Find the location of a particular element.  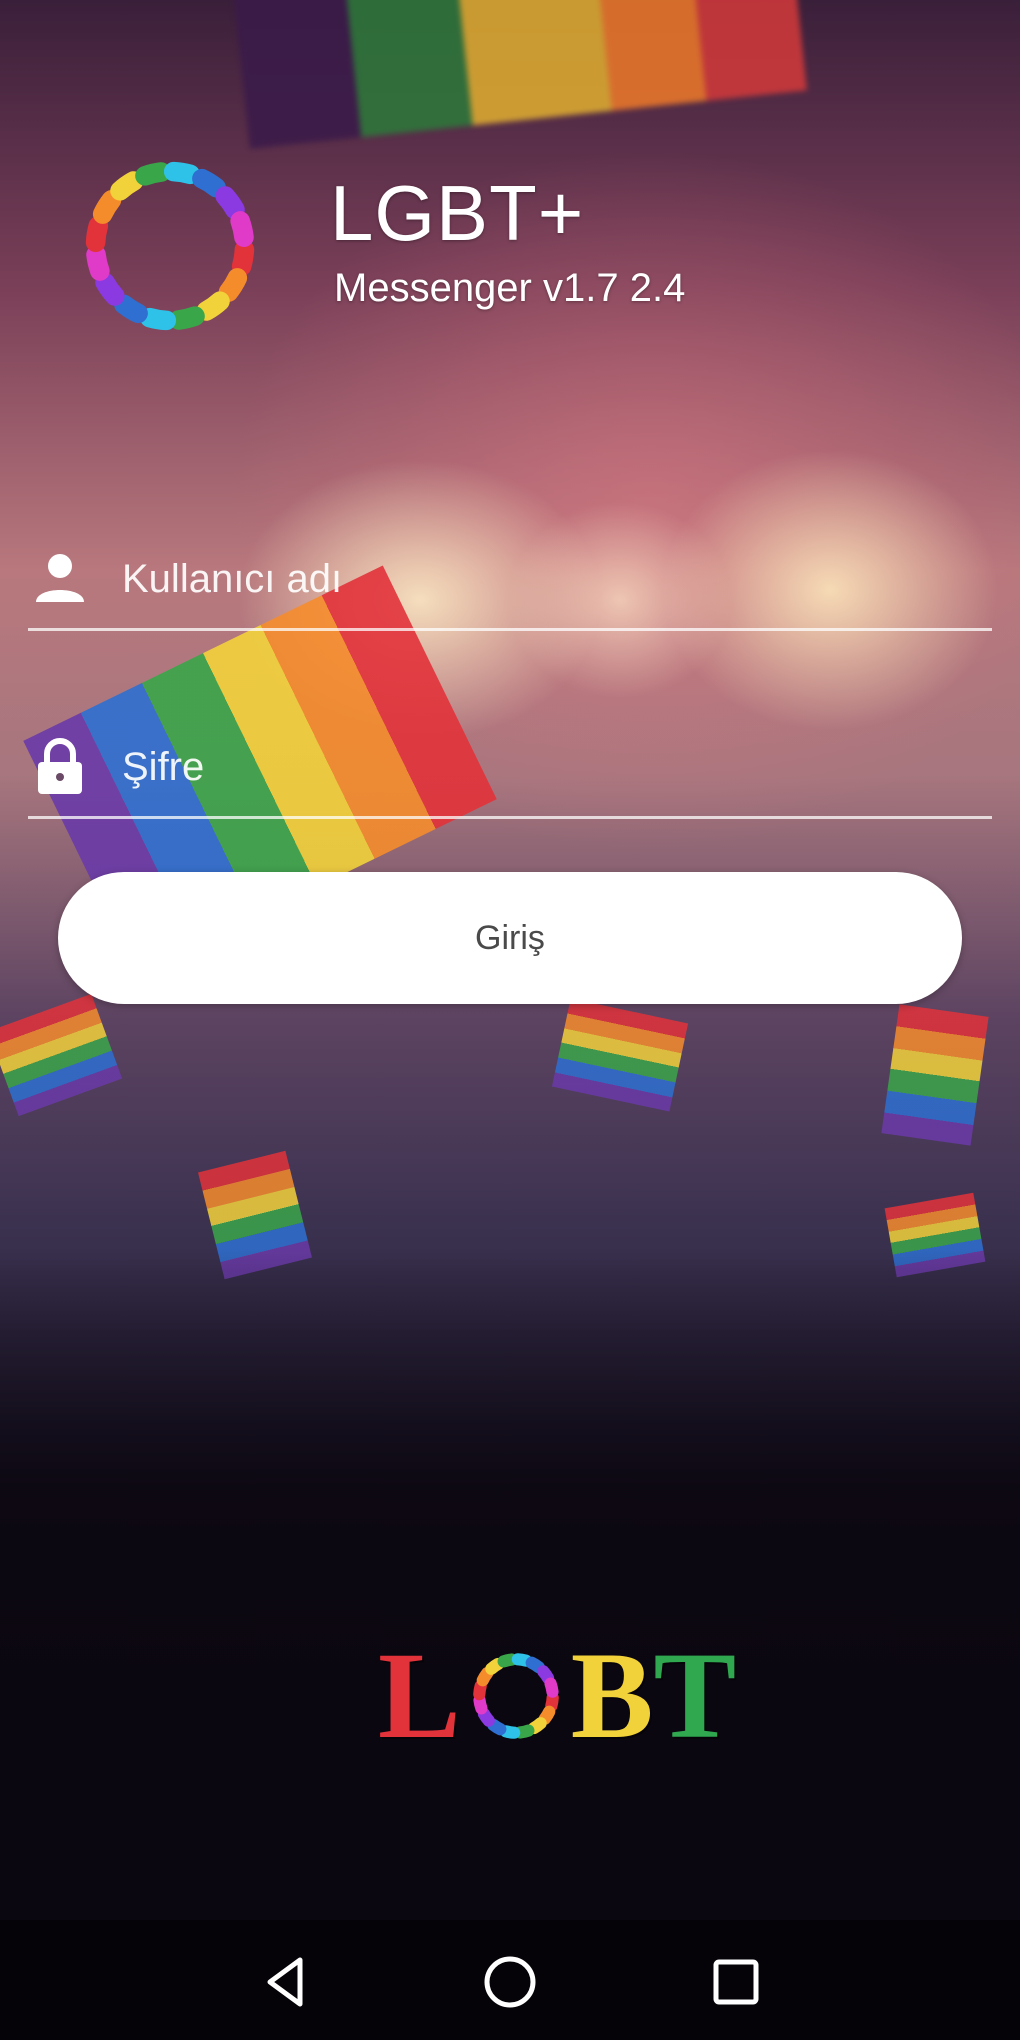

username-input is located at coordinates (552, 579).